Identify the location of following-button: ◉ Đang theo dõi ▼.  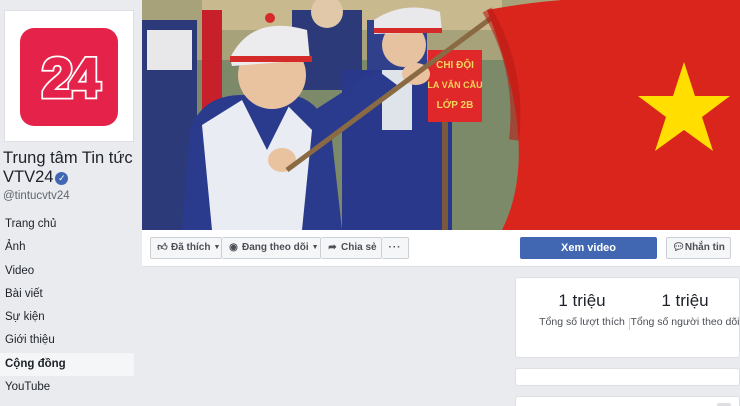
(271, 248).